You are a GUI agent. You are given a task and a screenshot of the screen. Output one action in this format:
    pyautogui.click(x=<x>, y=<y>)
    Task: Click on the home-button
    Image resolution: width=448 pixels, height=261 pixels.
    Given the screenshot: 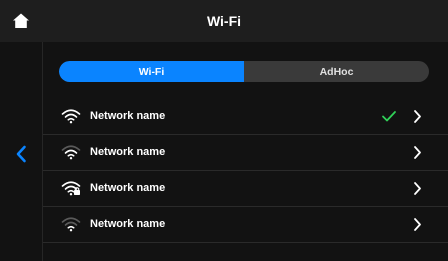 What is the action you would take?
    pyautogui.click(x=21, y=21)
    